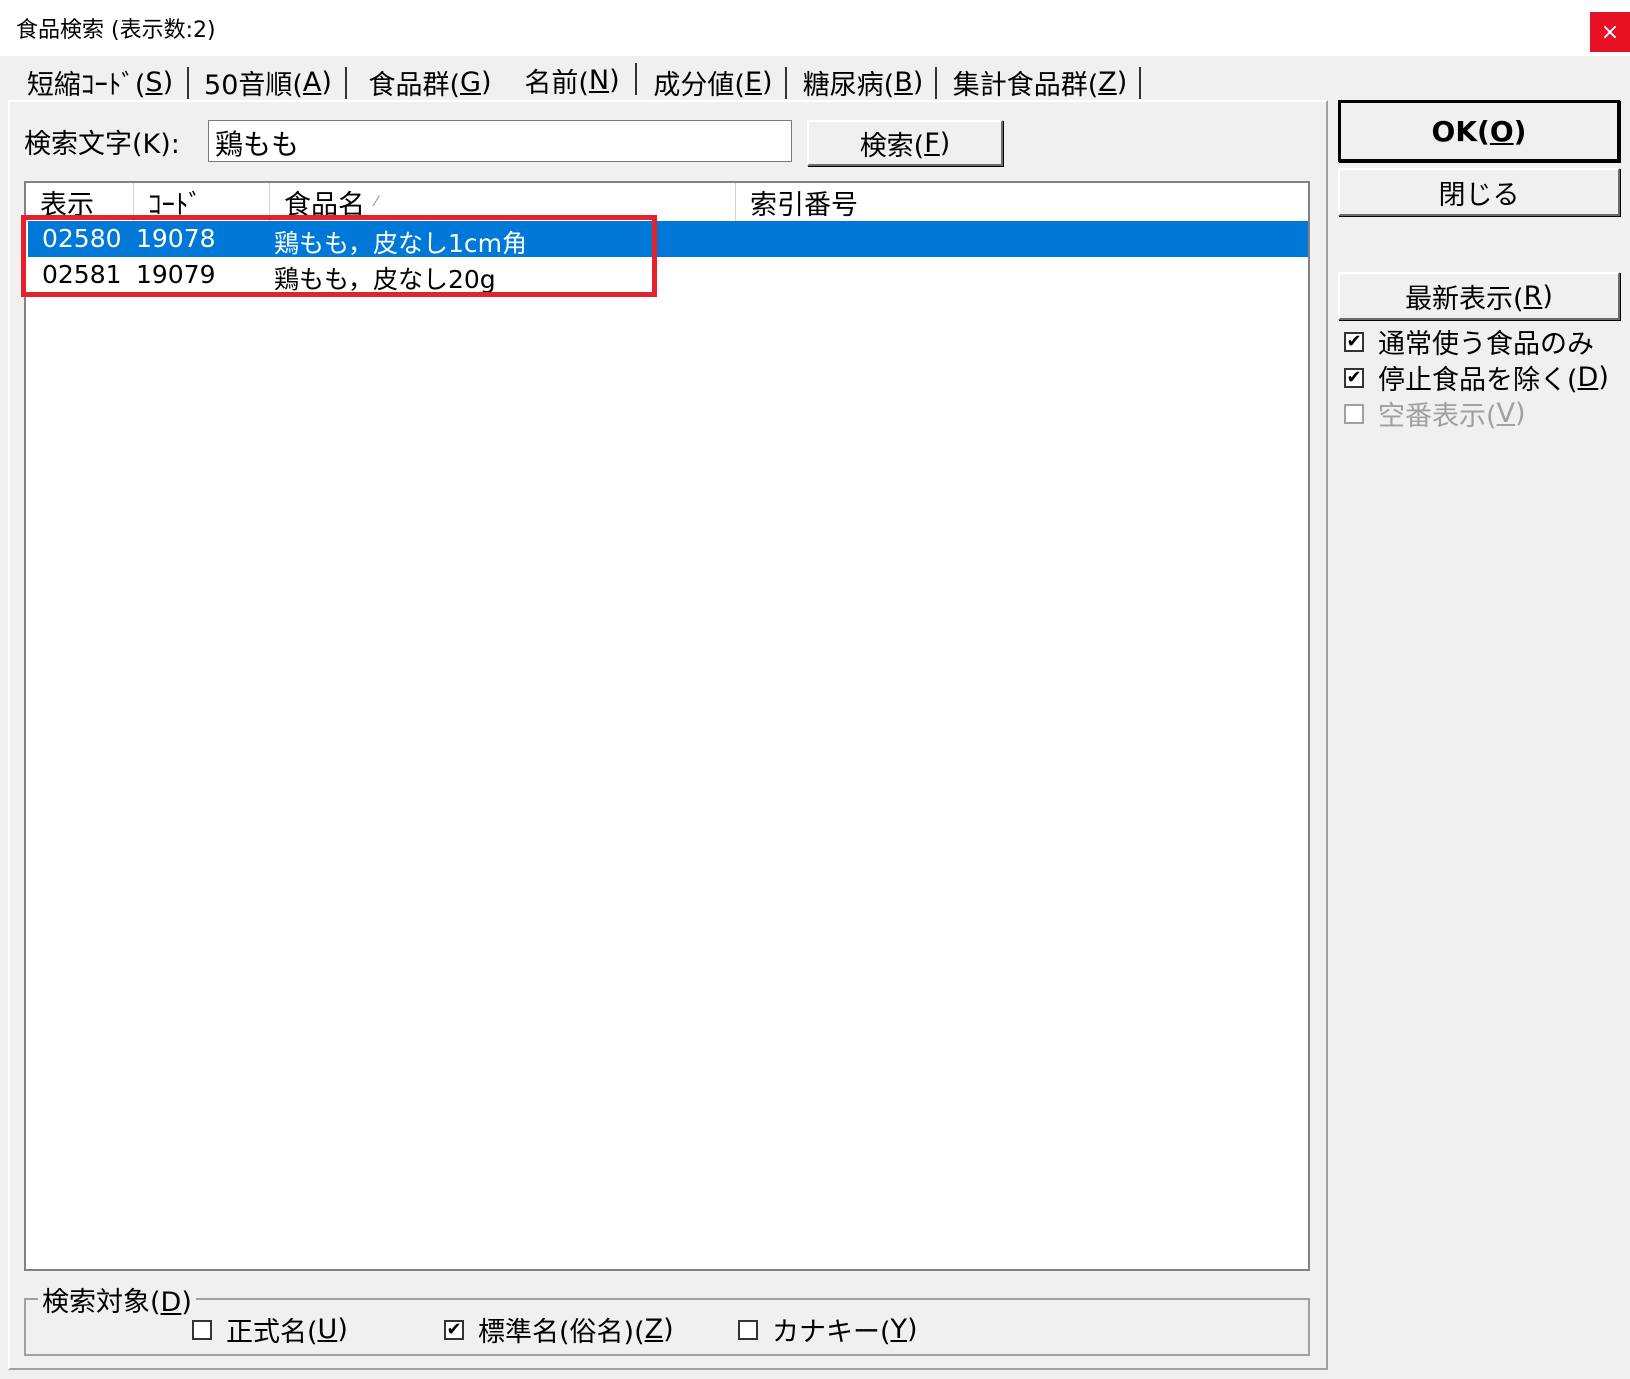  Describe the element at coordinates (385, 279) in the screenshot. I see `cell-food-name: 鶏もも，皮なし20g` at that location.